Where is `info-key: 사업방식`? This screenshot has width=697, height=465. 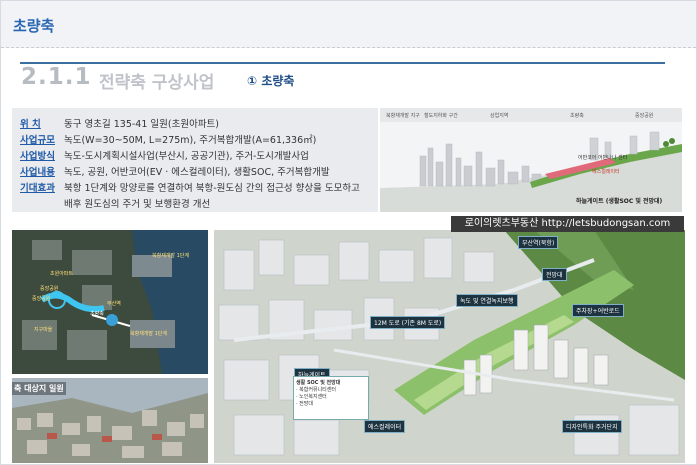
info-key: 사업방식 is located at coordinates (37, 156).